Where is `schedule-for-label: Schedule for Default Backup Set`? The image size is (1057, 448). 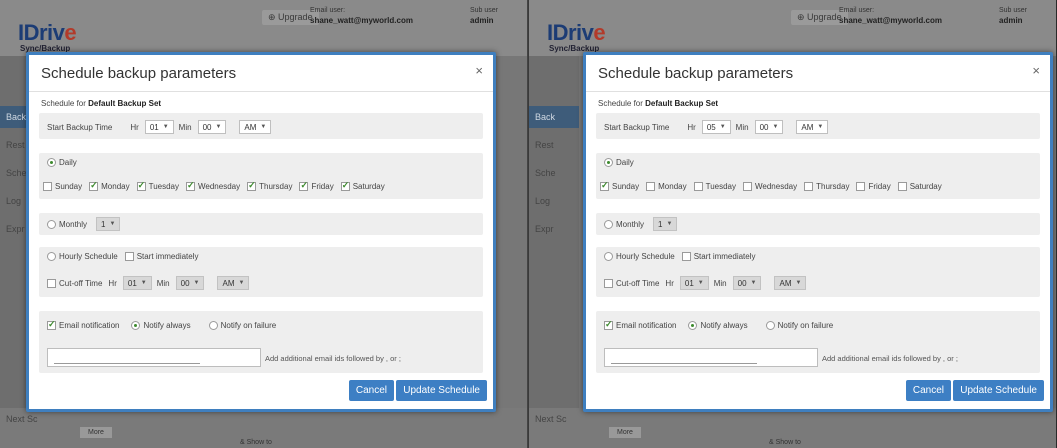 schedule-for-label: Schedule for Default Backup Set is located at coordinates (101, 103).